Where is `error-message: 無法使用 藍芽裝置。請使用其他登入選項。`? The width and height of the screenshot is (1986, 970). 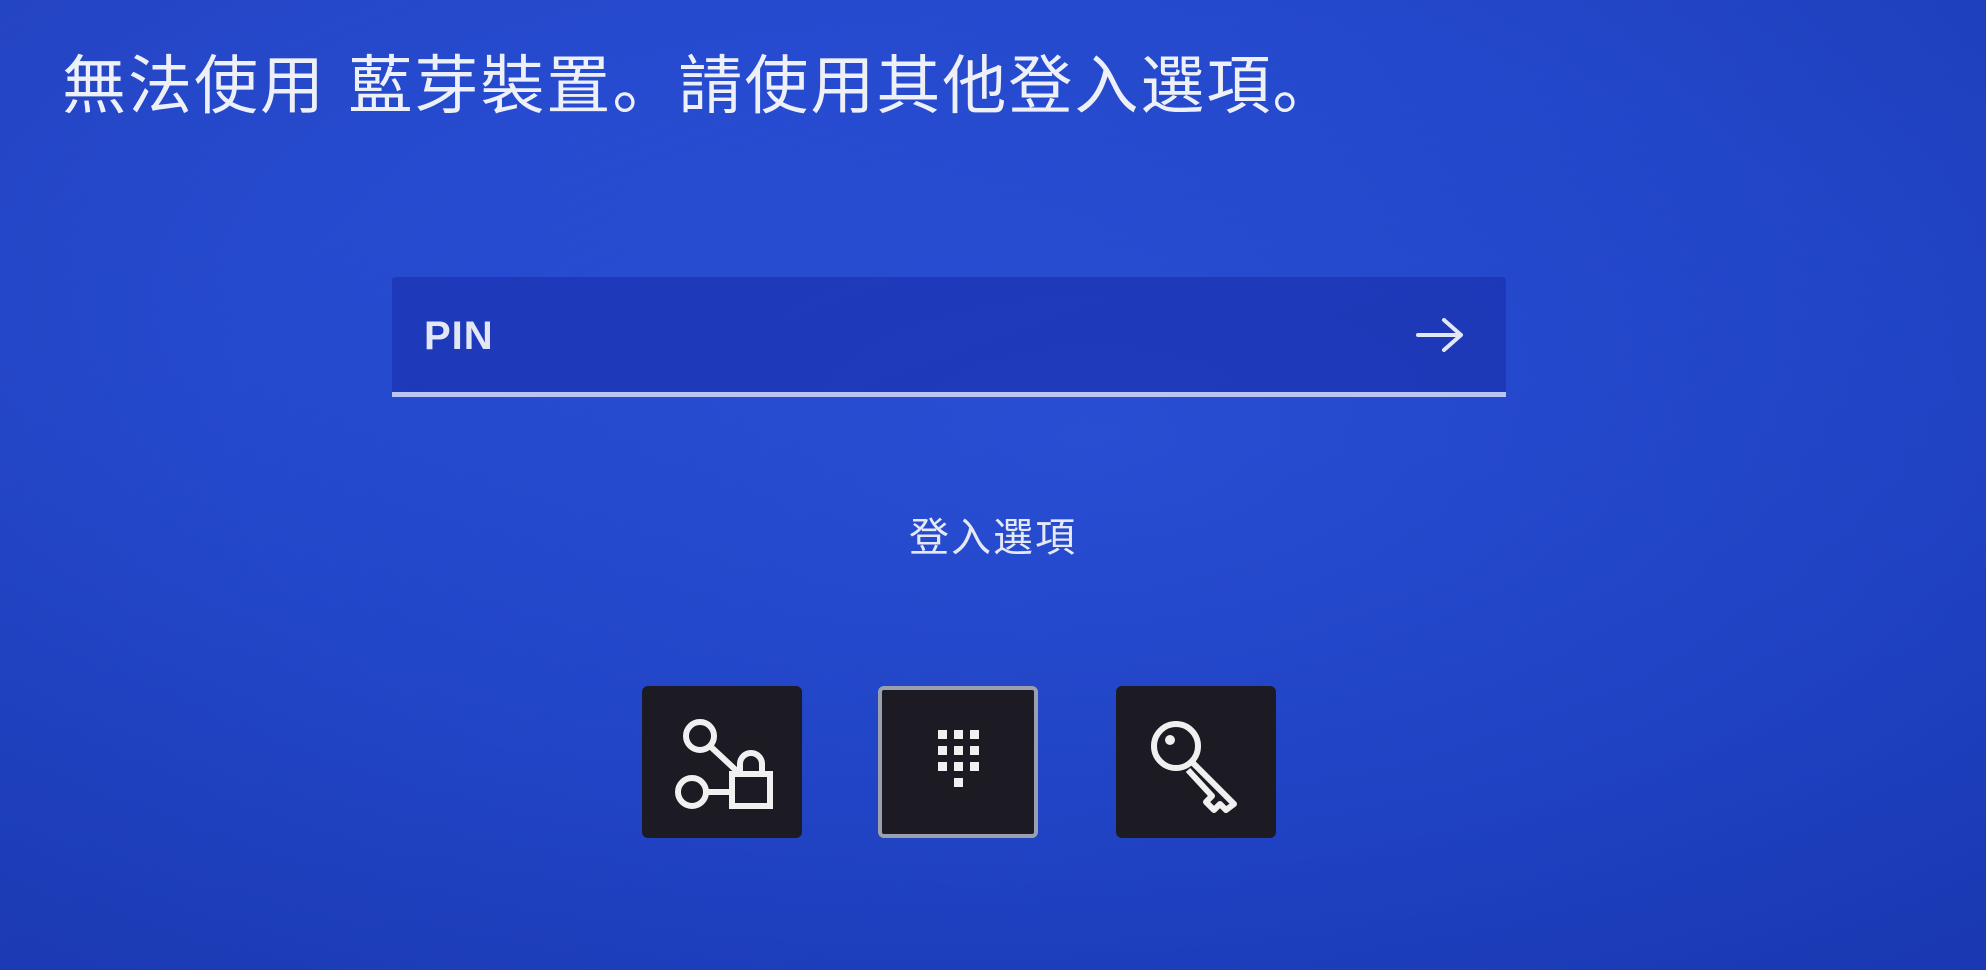
error-message: 無法使用 藍芽裝置。請使用其他登入選項。 is located at coordinates (700, 87).